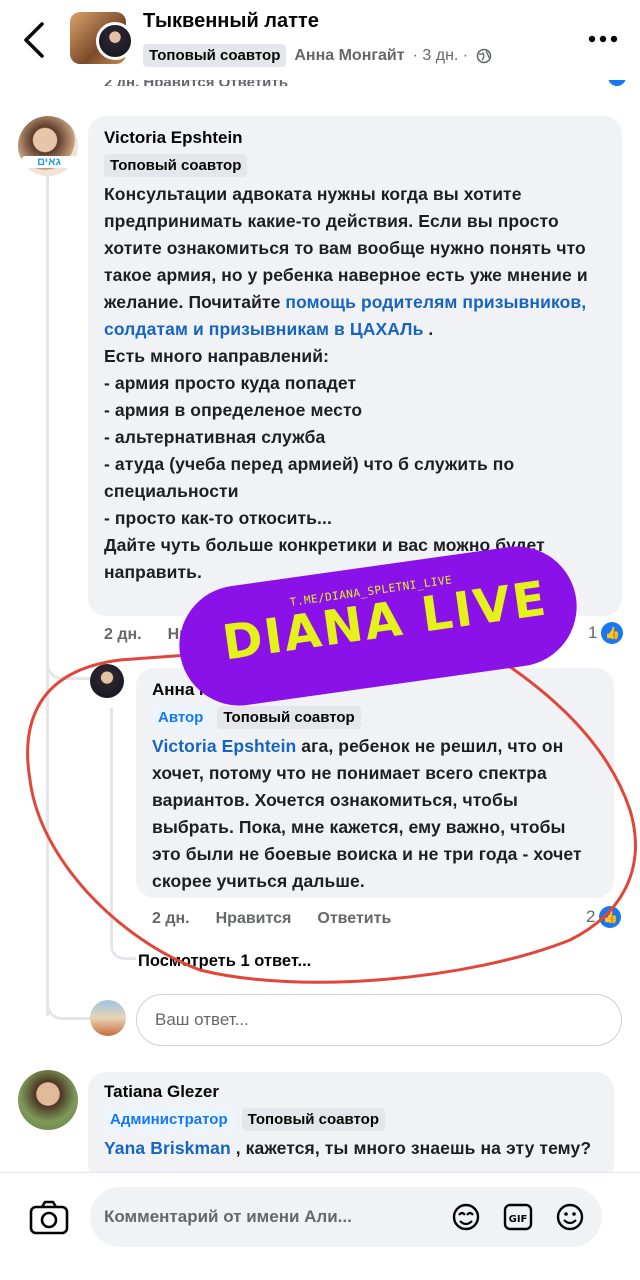  What do you see at coordinates (349, 56) in the screenshot?
I see `post-author-name: Анна Монгайт` at bounding box center [349, 56].